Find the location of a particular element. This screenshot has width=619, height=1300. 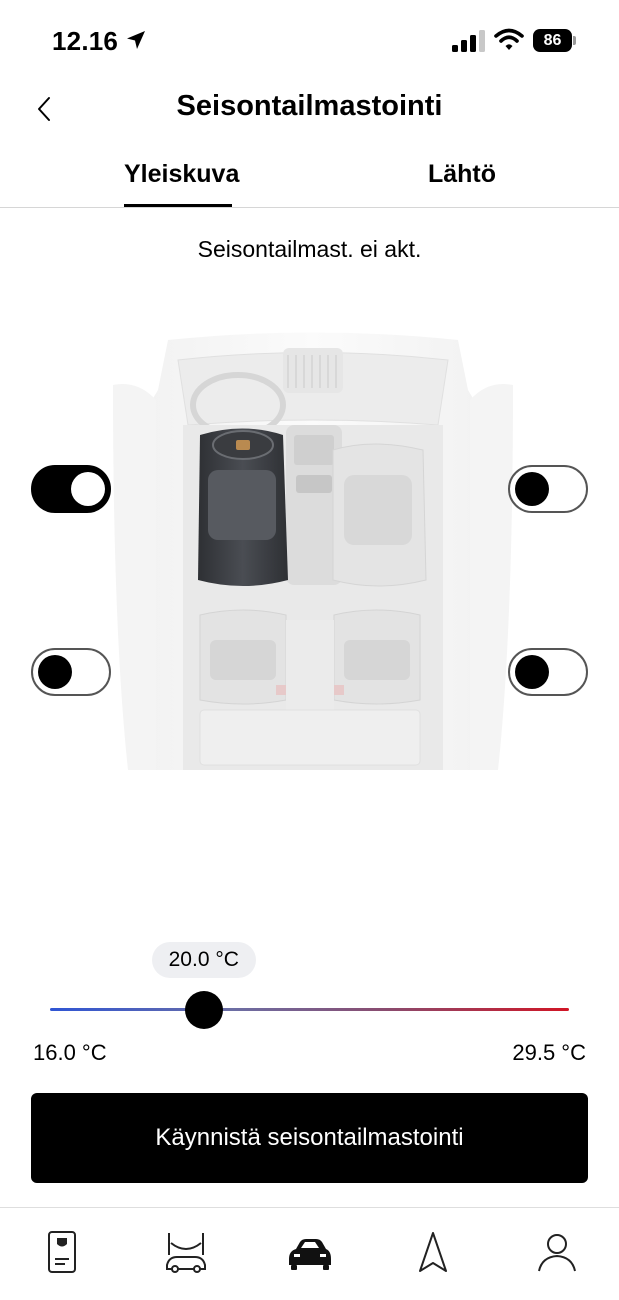

status-time: 12.16 is located at coordinates (85, 41).